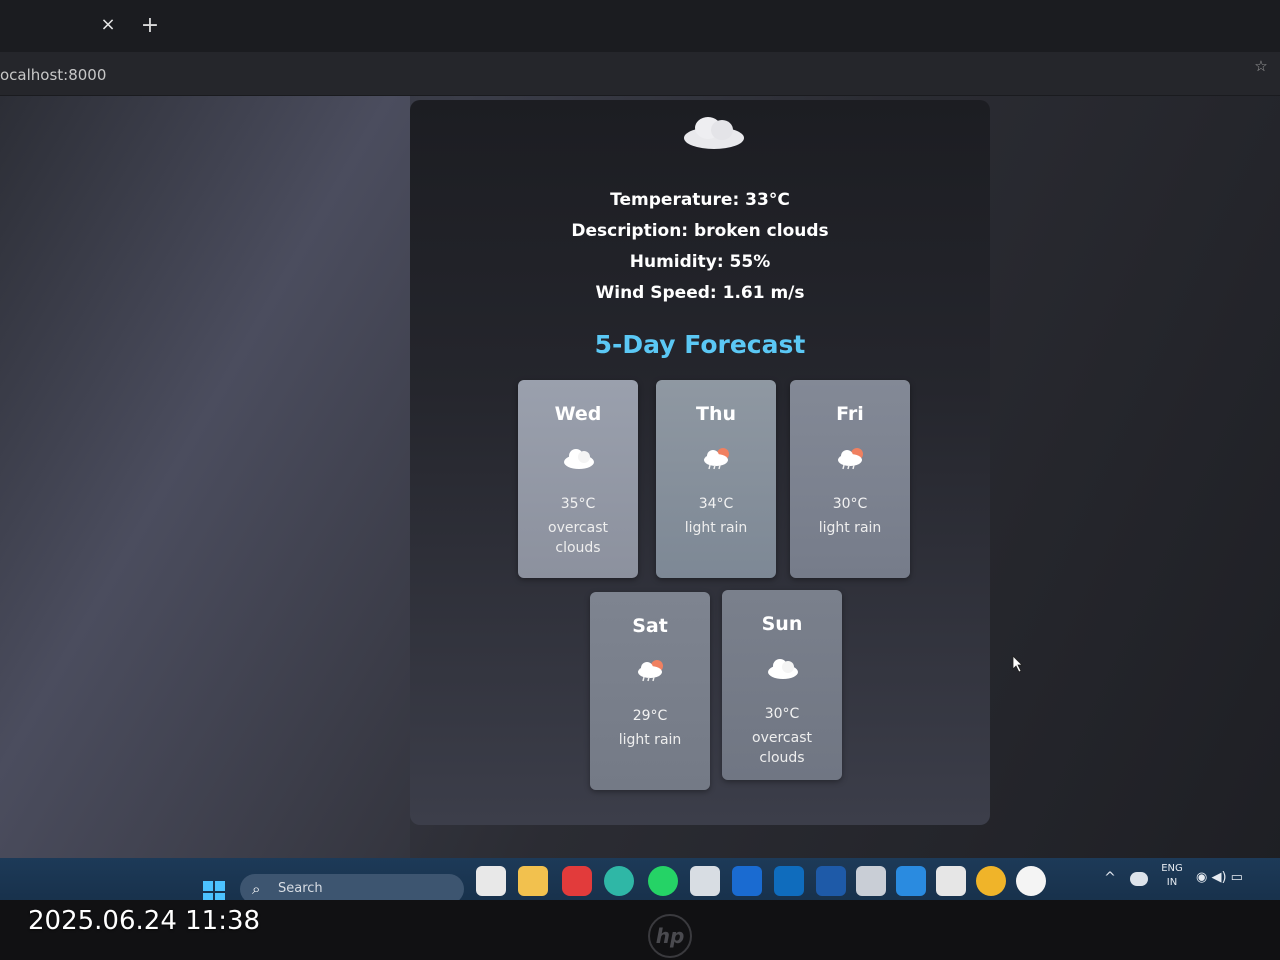 This screenshot has width=1280, height=960. Describe the element at coordinates (300, 888) in the screenshot. I see `search-placeholder: Search` at that location.